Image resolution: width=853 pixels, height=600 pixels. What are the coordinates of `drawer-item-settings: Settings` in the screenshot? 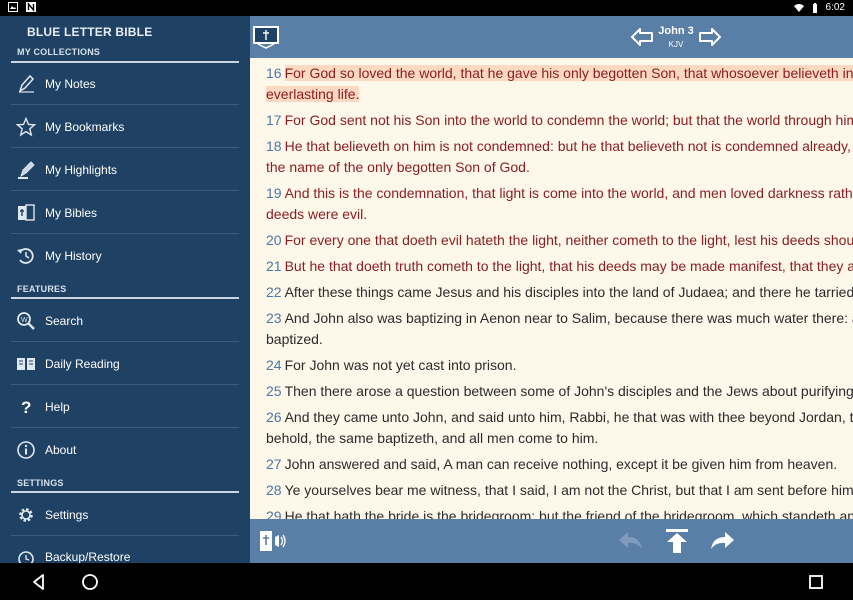 It's located at (125, 515).